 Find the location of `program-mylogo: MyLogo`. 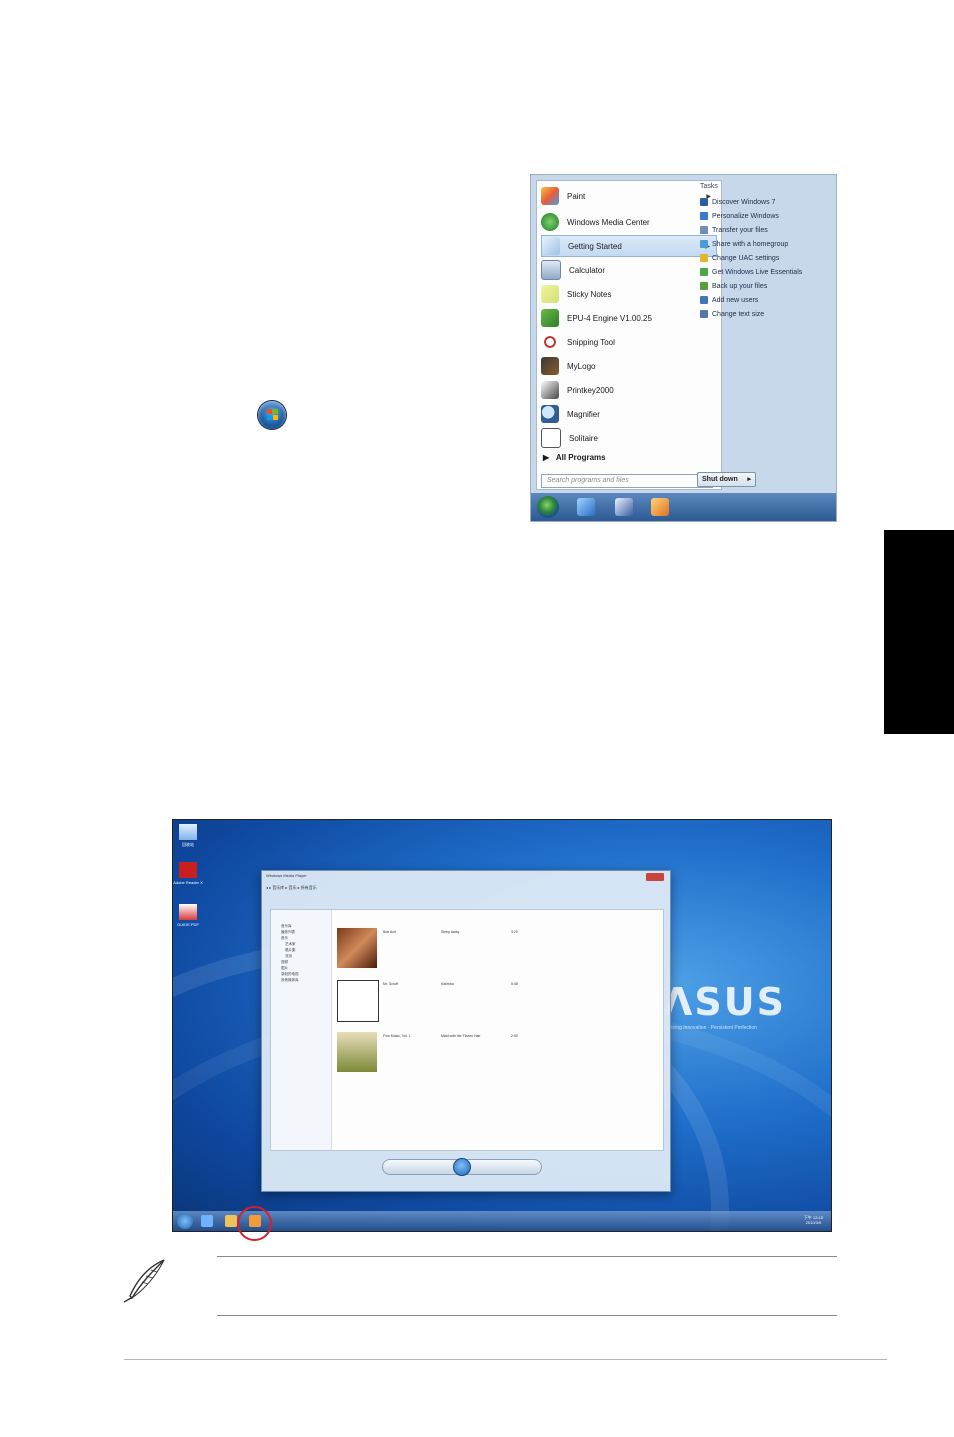

program-mylogo: MyLogo is located at coordinates (629, 366).